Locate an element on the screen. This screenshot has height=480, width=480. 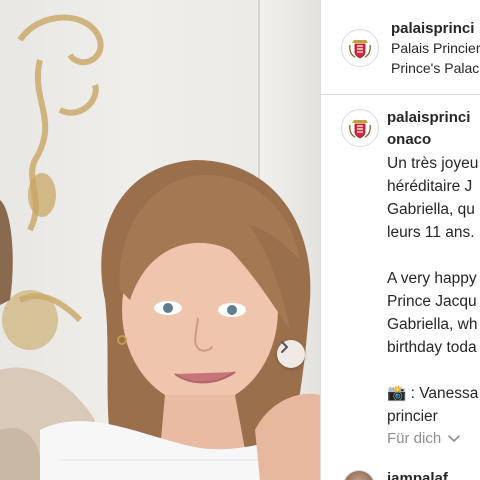
caption-line: princier is located at coordinates (412, 416).